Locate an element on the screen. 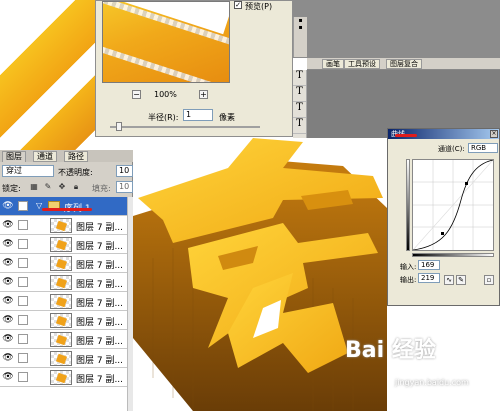  output-field: 219 is located at coordinates (429, 278).